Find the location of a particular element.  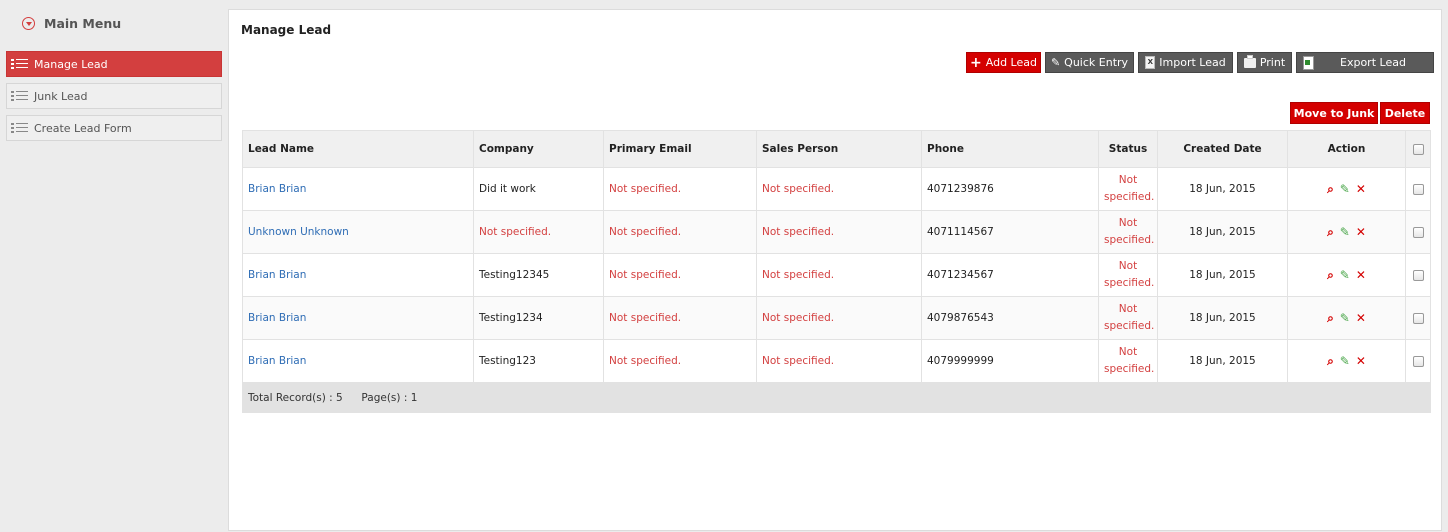

column-header-phone: Phone is located at coordinates (1010, 149).